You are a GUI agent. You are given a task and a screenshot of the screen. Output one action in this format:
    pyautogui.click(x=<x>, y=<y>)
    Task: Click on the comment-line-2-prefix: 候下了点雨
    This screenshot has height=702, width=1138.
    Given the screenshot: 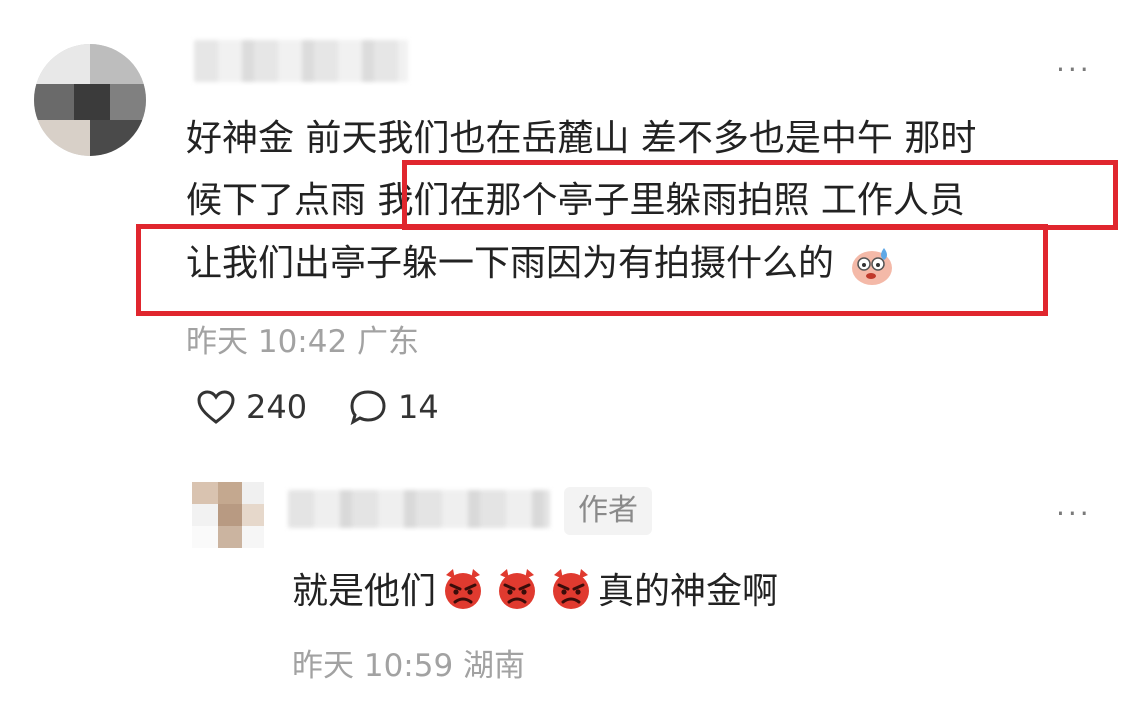 What is the action you would take?
    pyautogui.click(x=282, y=200)
    